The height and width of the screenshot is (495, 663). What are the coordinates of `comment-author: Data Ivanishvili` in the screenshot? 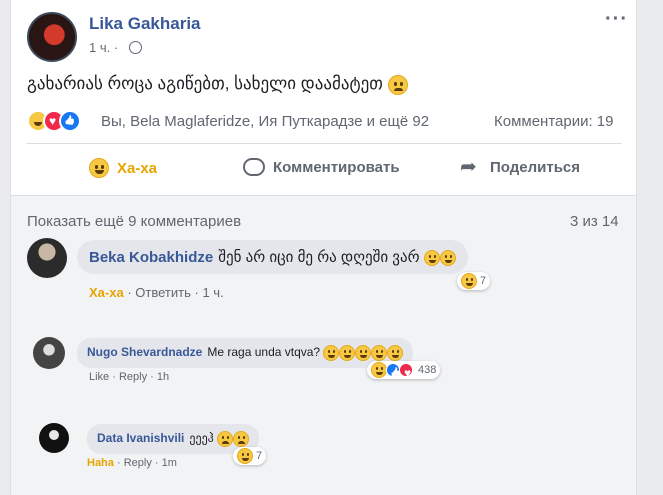 It's located at (140, 438).